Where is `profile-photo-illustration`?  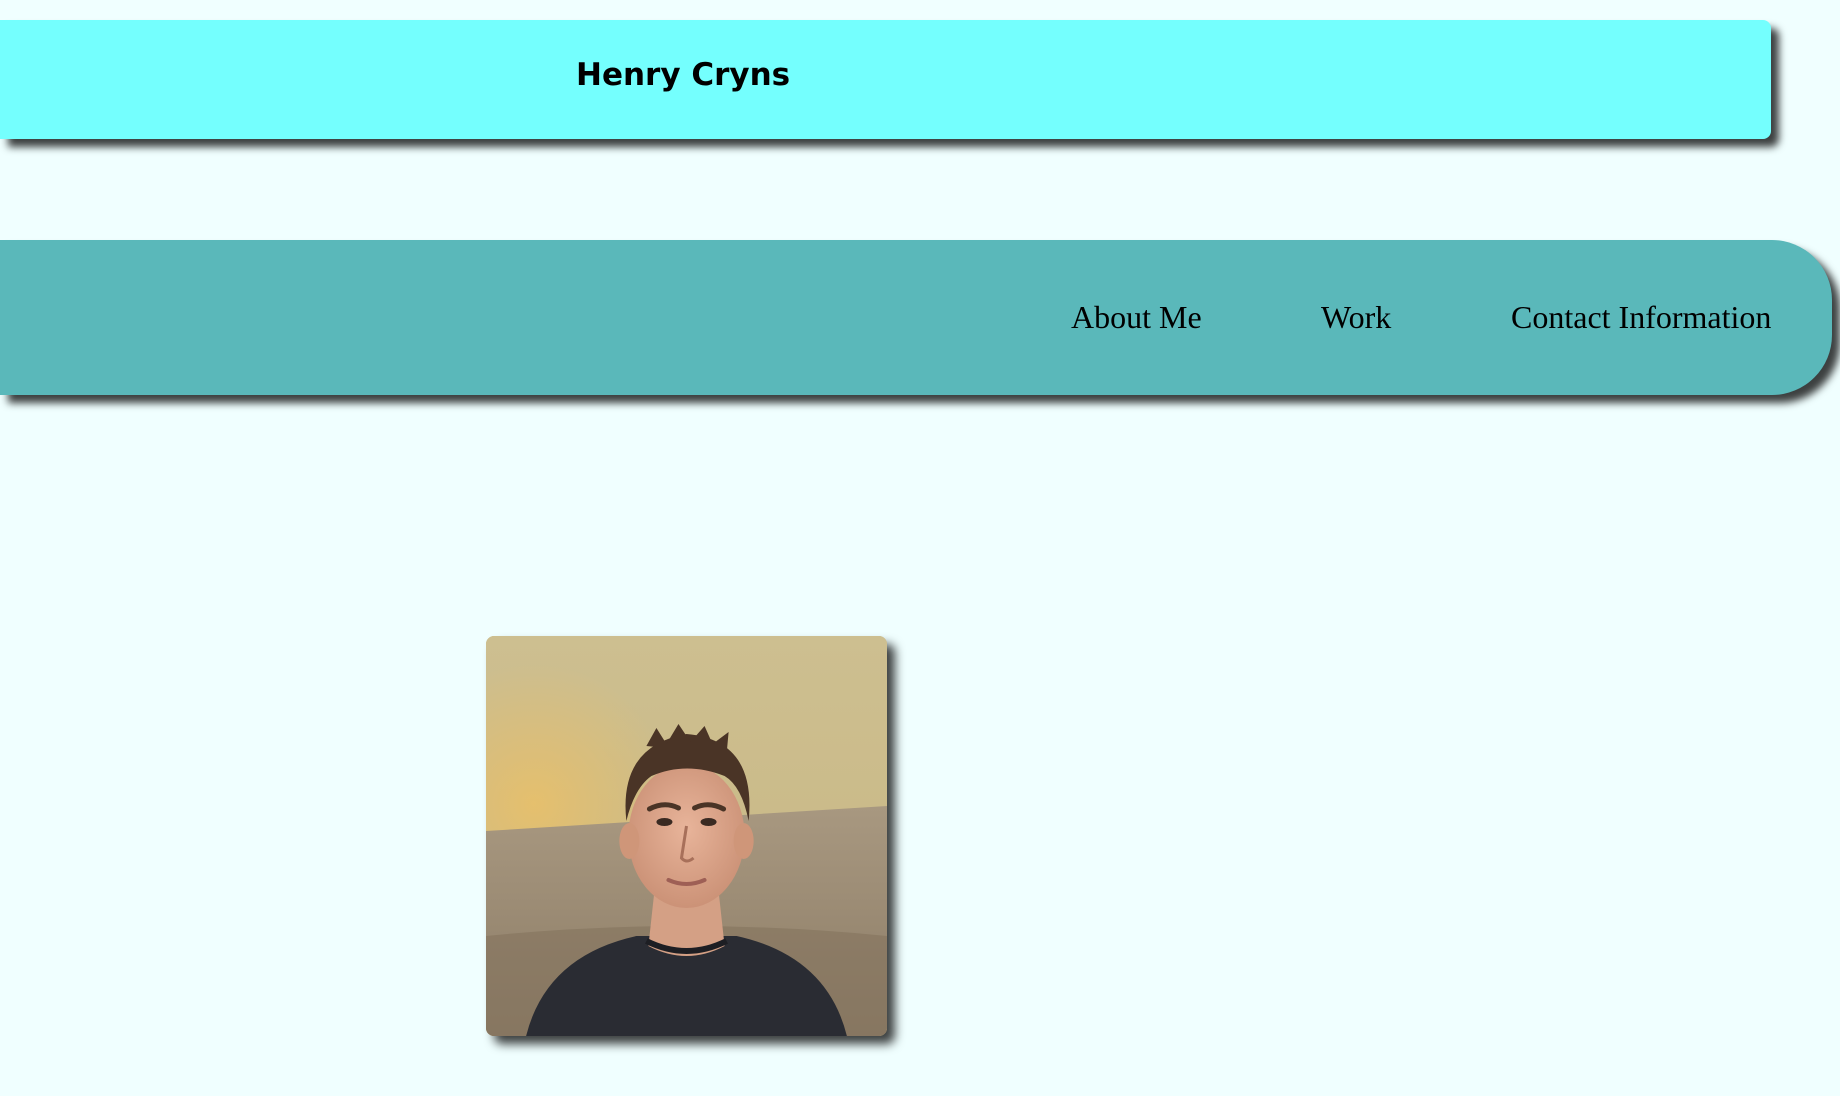 profile-photo-illustration is located at coordinates (686, 836).